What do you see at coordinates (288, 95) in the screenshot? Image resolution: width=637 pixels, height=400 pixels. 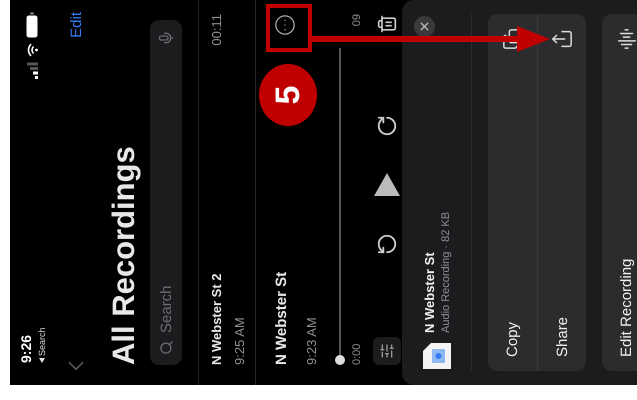 I see `step-badge: 5` at bounding box center [288, 95].